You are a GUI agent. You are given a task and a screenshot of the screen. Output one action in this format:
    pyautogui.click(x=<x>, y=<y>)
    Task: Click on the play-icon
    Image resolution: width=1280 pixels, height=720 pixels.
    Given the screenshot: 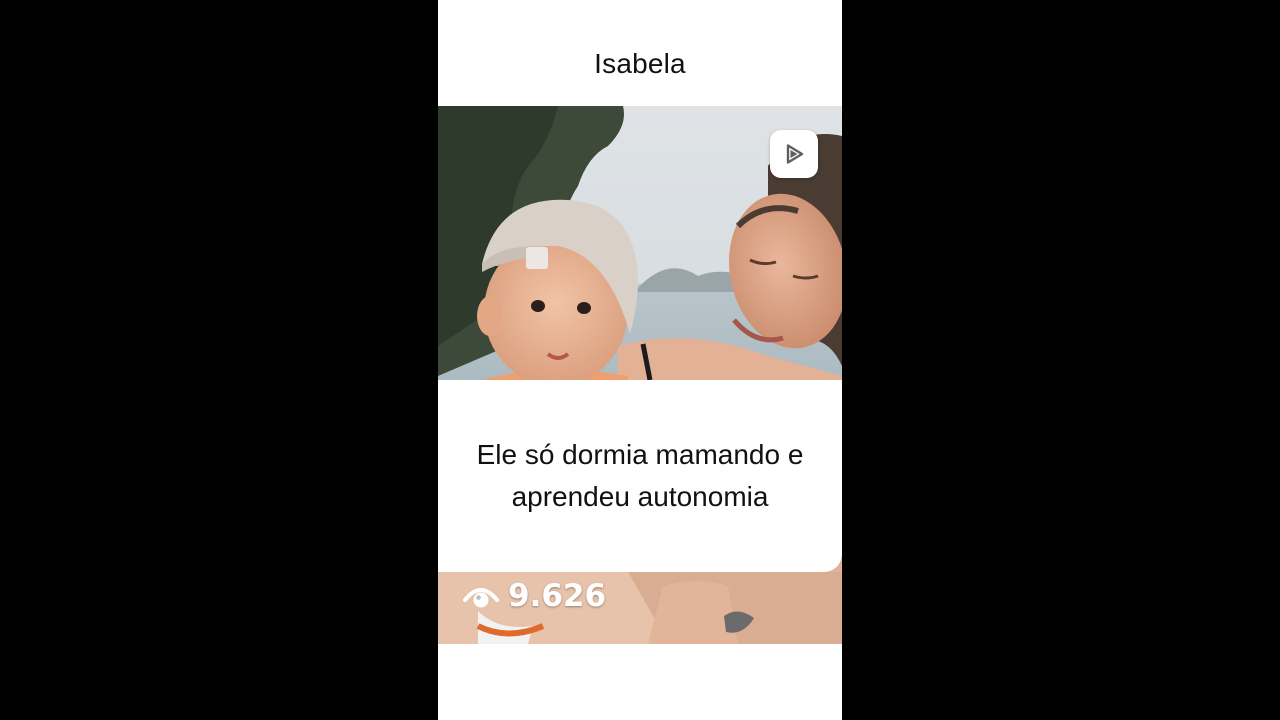 What is the action you would take?
    pyautogui.click(x=794, y=154)
    